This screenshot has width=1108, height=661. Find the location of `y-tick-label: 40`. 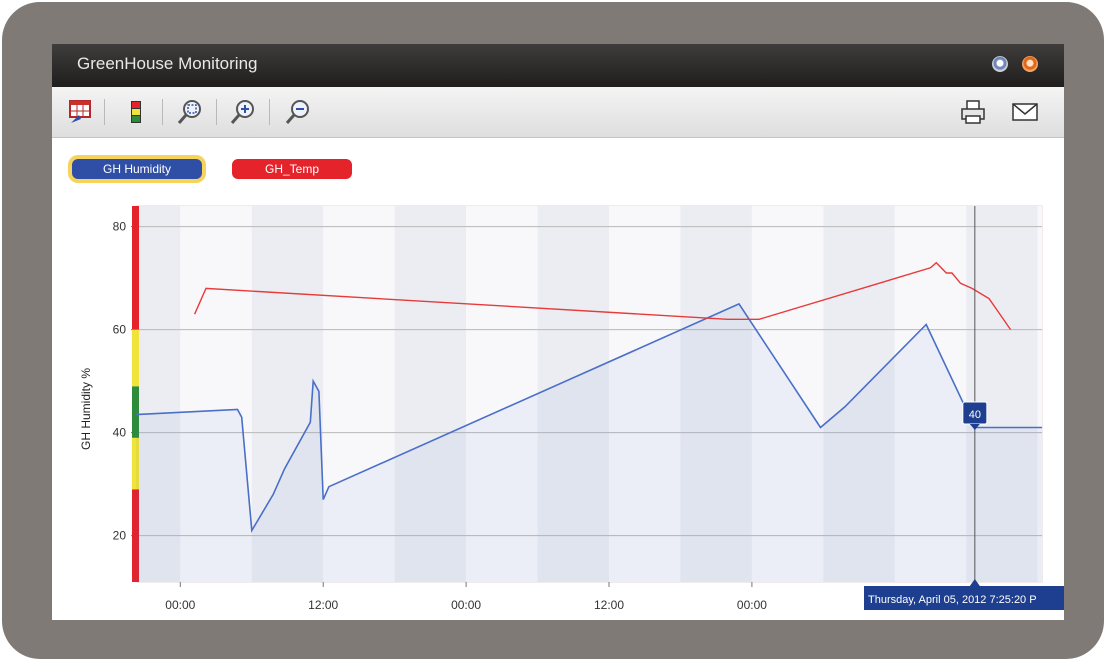

y-tick-label: 40 is located at coordinates (120, 433).